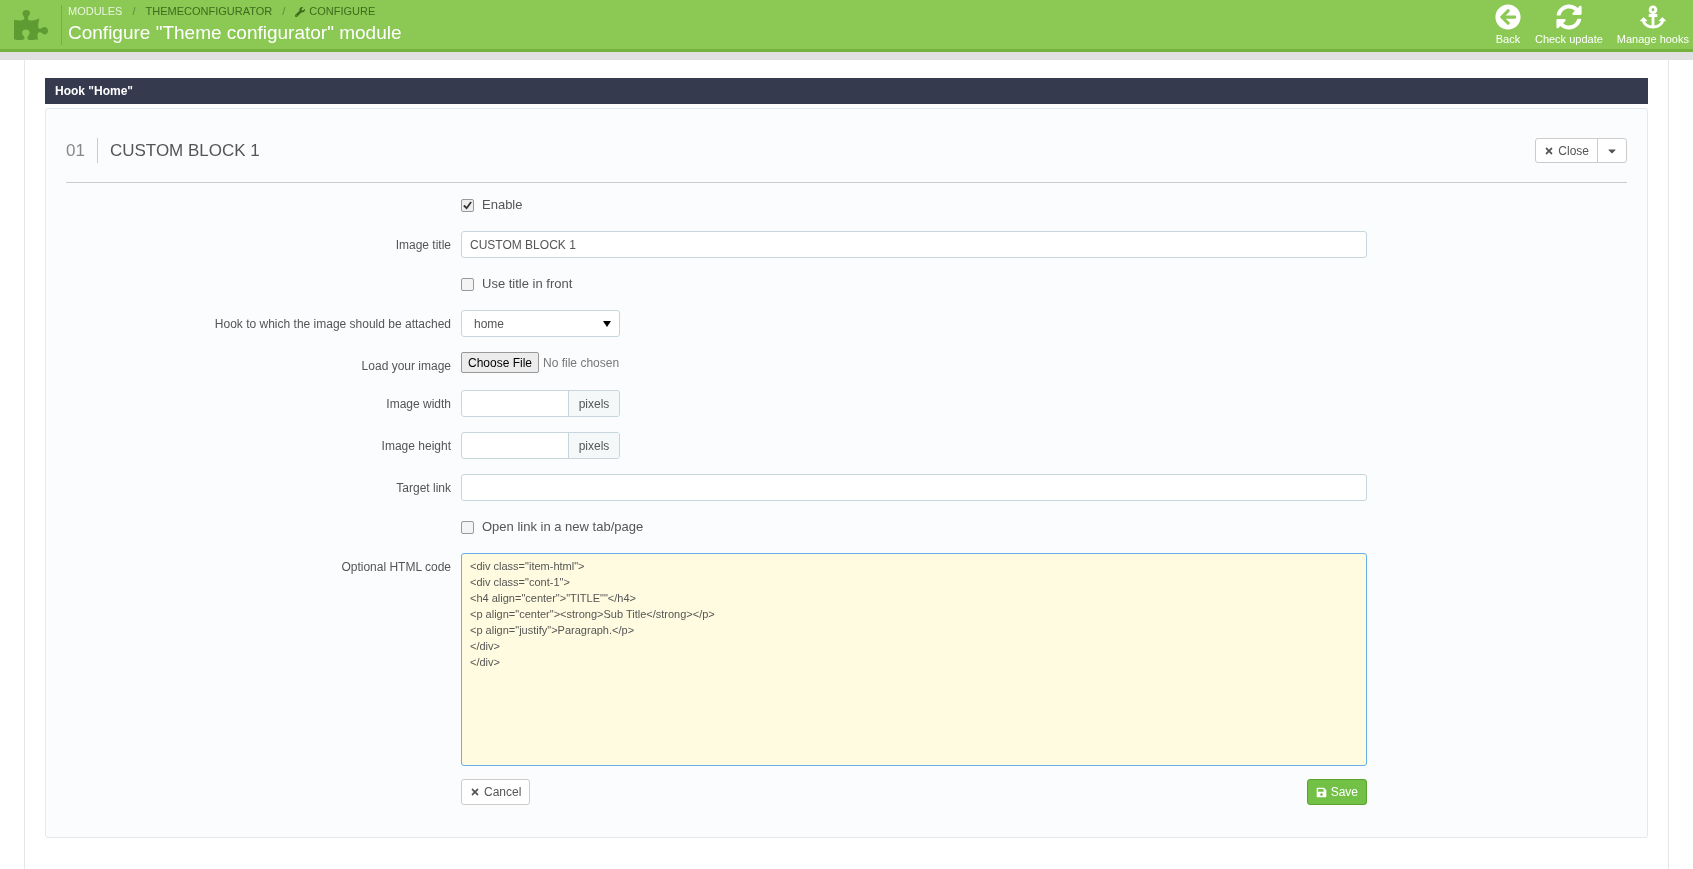 This screenshot has height=869, width=1693. I want to click on refresh-icon, so click(1568, 16).